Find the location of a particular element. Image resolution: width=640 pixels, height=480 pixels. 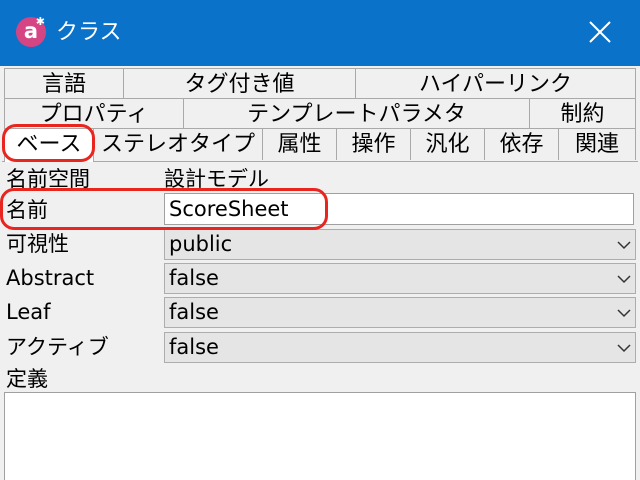

active-label: アクティブ is located at coordinates (57, 347).